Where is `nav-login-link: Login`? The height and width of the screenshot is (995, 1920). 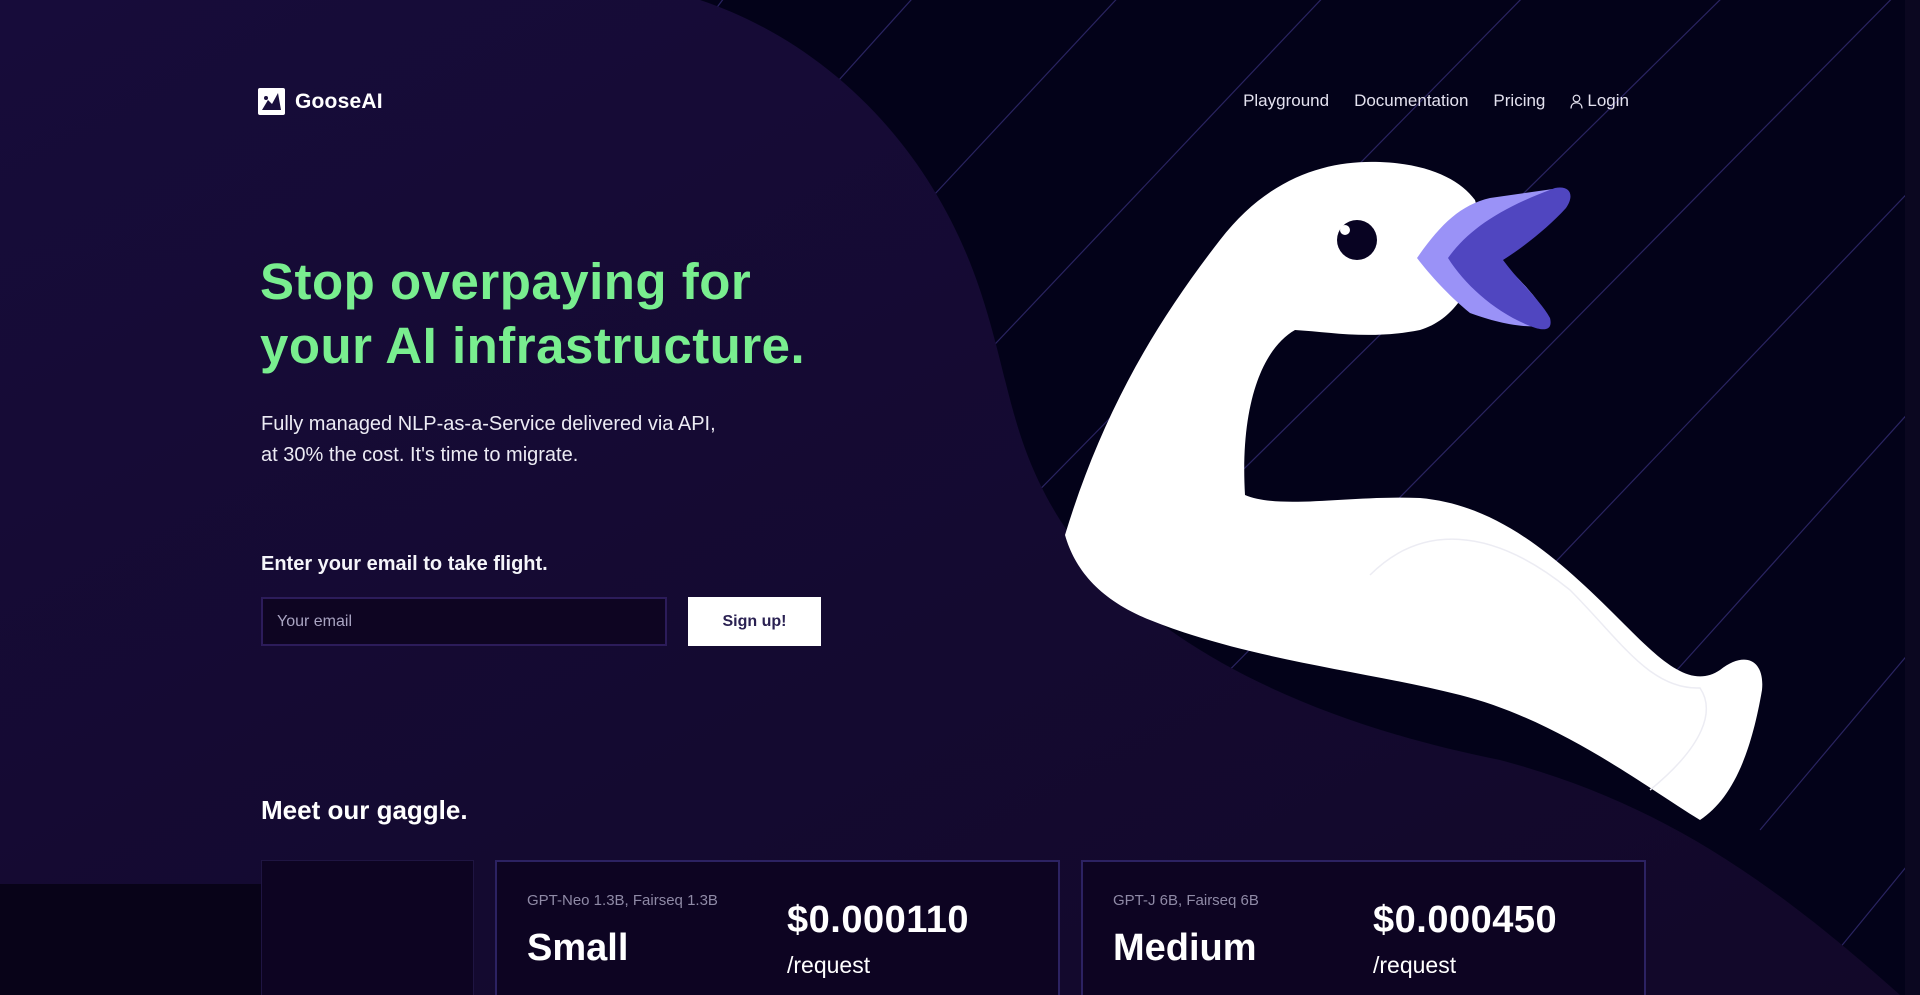
nav-login-link: Login is located at coordinates (1599, 101).